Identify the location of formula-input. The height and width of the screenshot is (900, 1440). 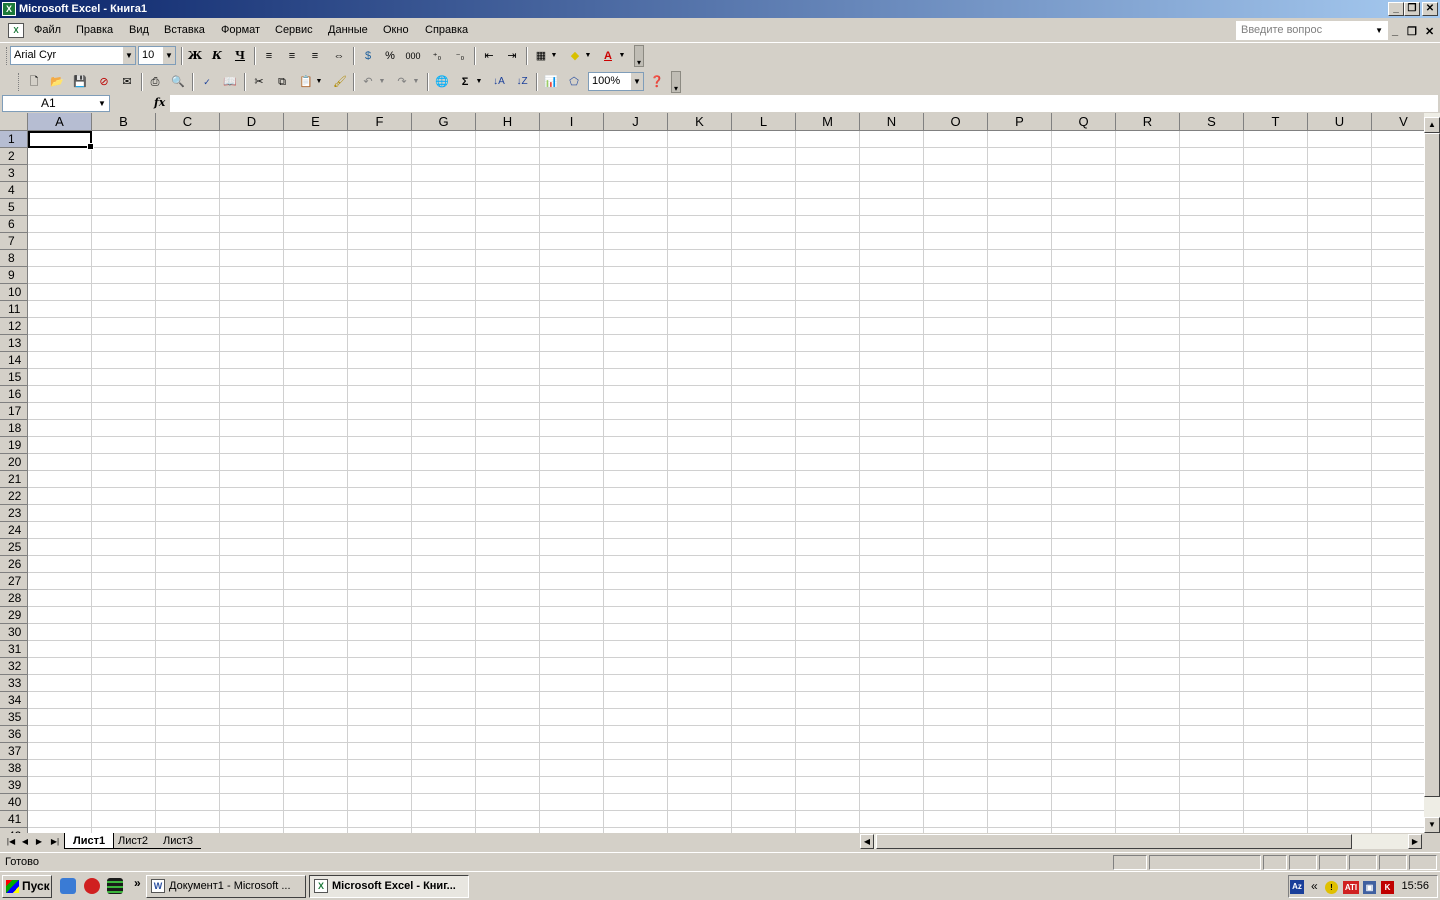
(804, 103).